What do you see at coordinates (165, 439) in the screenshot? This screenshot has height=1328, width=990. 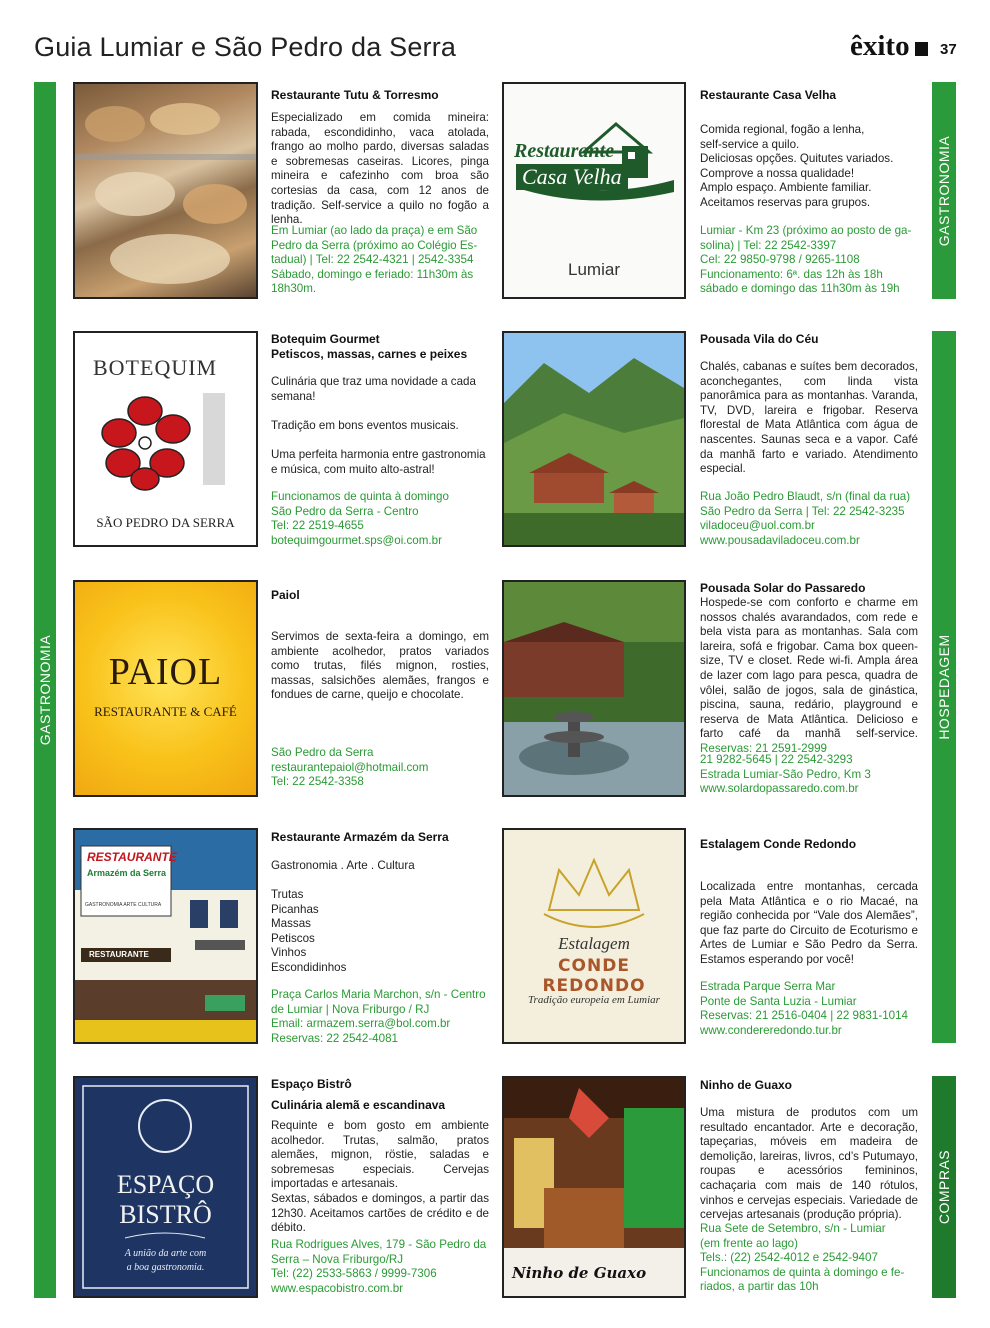 I see `botequim-logo: BOTEQUIM GOURMET SÃO PEDRO DA SERRA` at bounding box center [165, 439].